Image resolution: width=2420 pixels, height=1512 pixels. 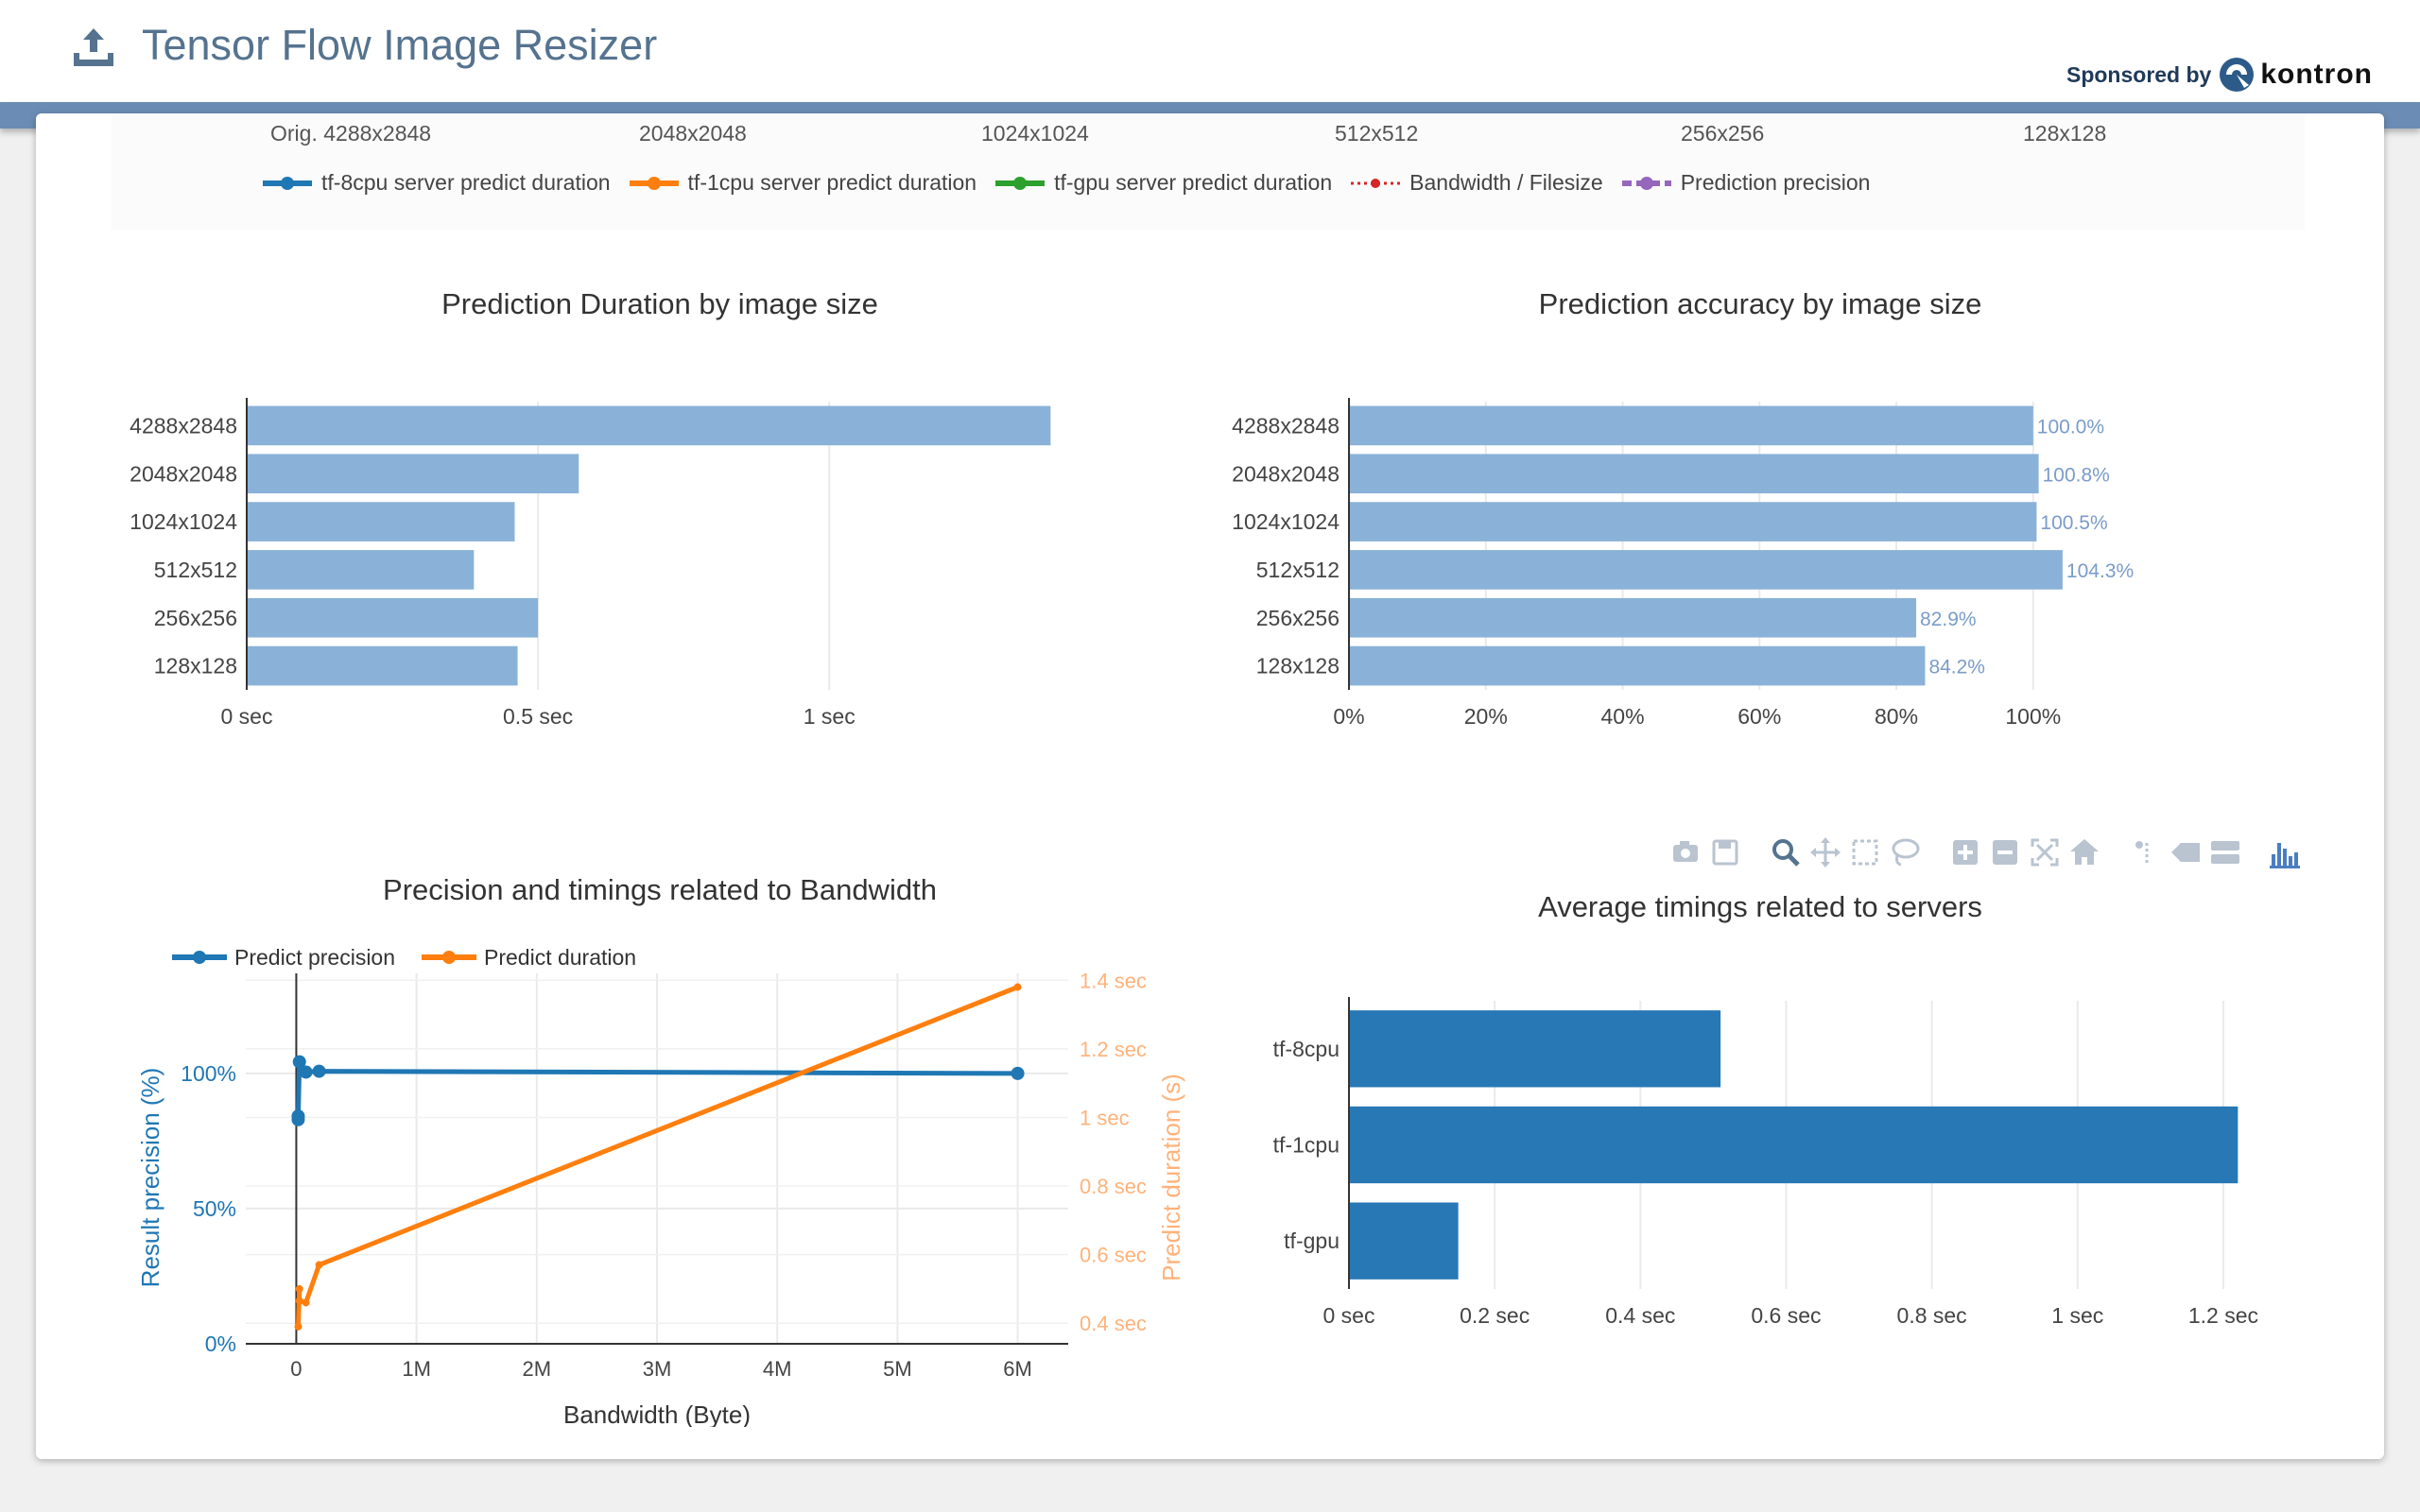 What do you see at coordinates (529, 957) in the screenshot?
I see `legend-item: Predict duration` at bounding box center [529, 957].